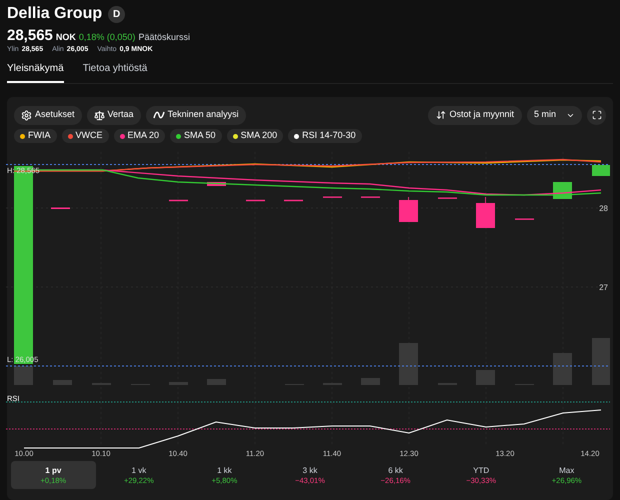 The width and height of the screenshot is (620, 500). Describe the element at coordinates (35, 73) in the screenshot. I see `tab: Yleisnäkymä` at that location.